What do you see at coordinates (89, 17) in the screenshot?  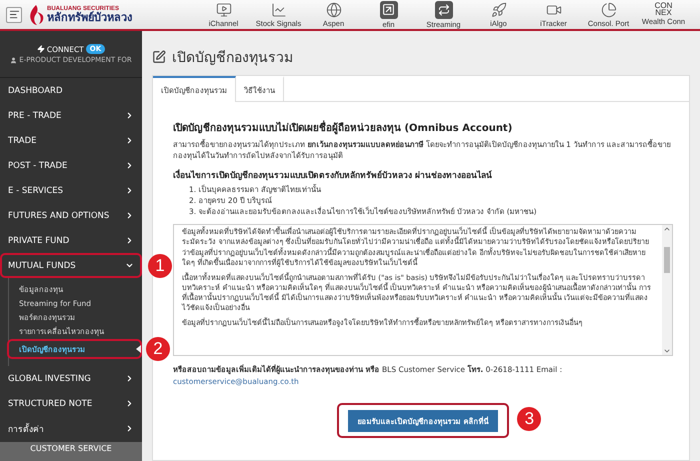 I see `brand-thai-name: หลักทรัพย์บัวหลวง` at bounding box center [89, 17].